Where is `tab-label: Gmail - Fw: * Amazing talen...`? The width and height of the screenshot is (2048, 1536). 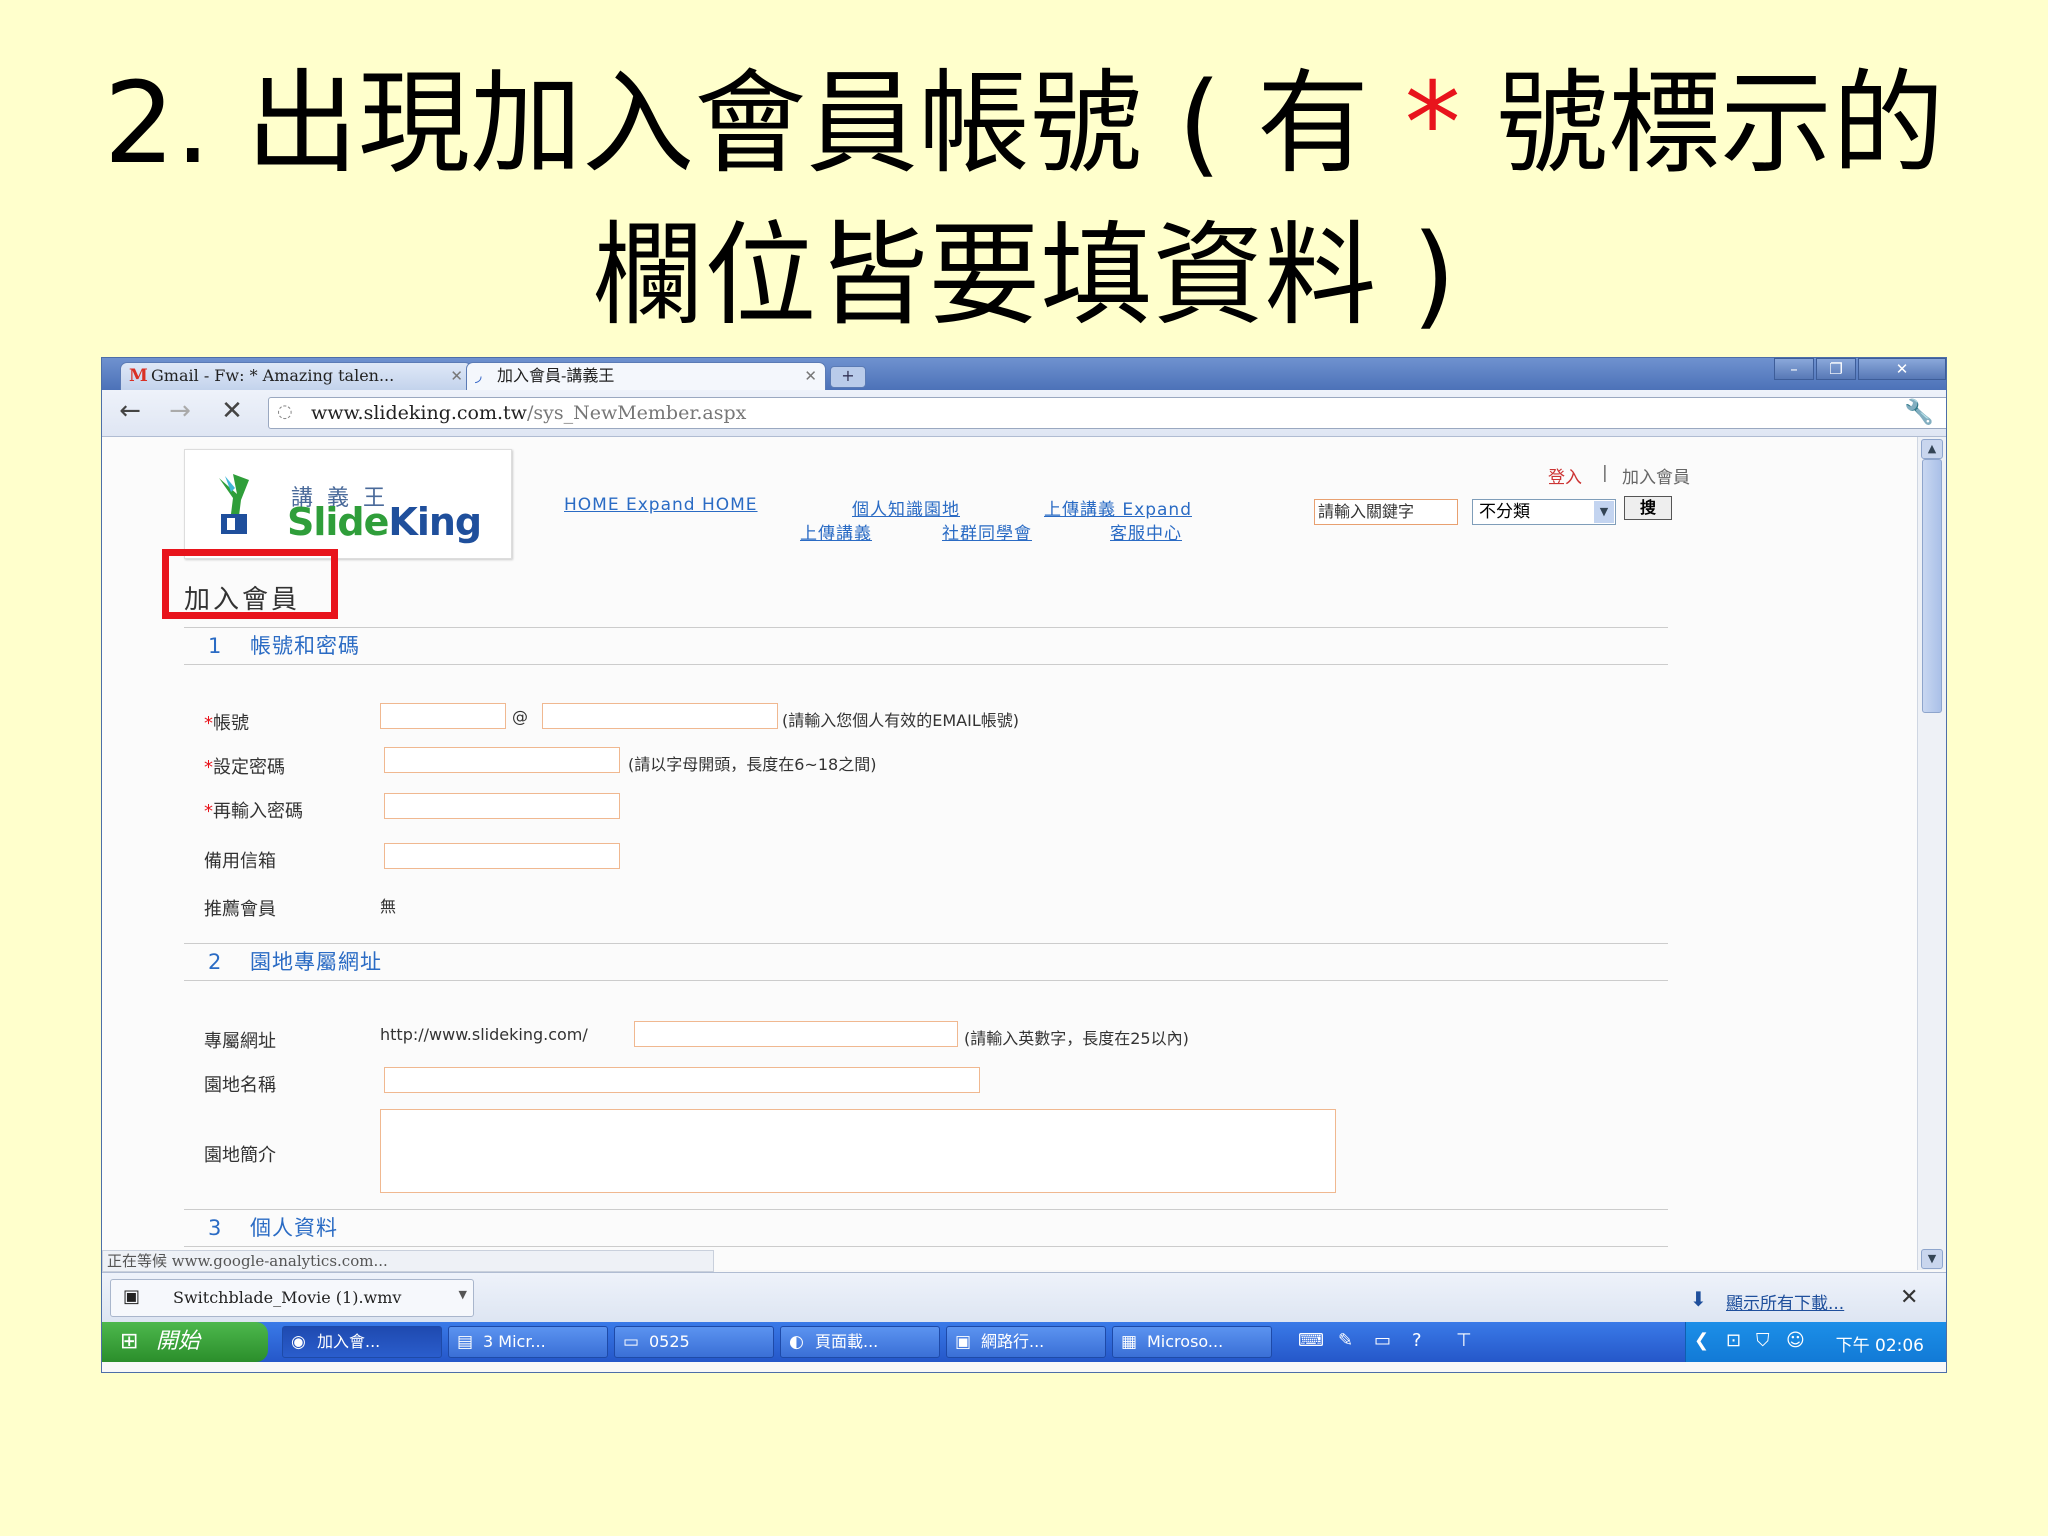
tab-label: Gmail - Fw: * Amazing talen... is located at coordinates (273, 375).